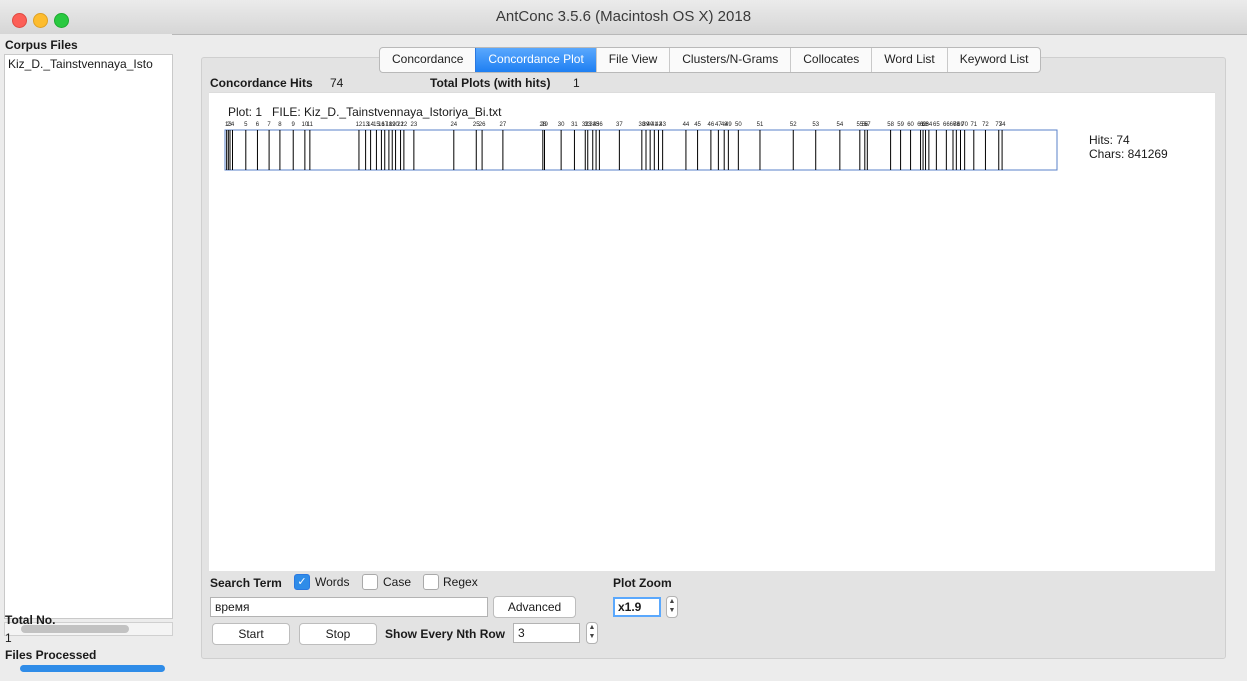 Image resolution: width=1247 pixels, height=681 pixels. Describe the element at coordinates (534, 607) in the screenshot. I see `advanced-button: Advanced` at that location.